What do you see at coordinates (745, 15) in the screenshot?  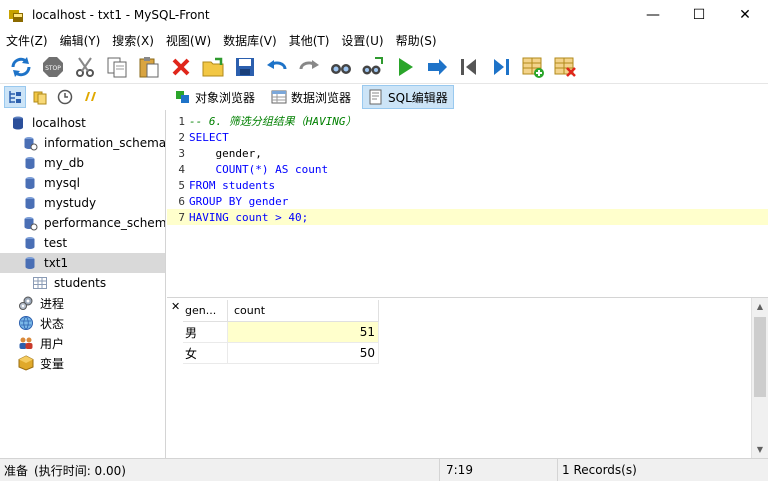 I see `close-button: ✕` at bounding box center [745, 15].